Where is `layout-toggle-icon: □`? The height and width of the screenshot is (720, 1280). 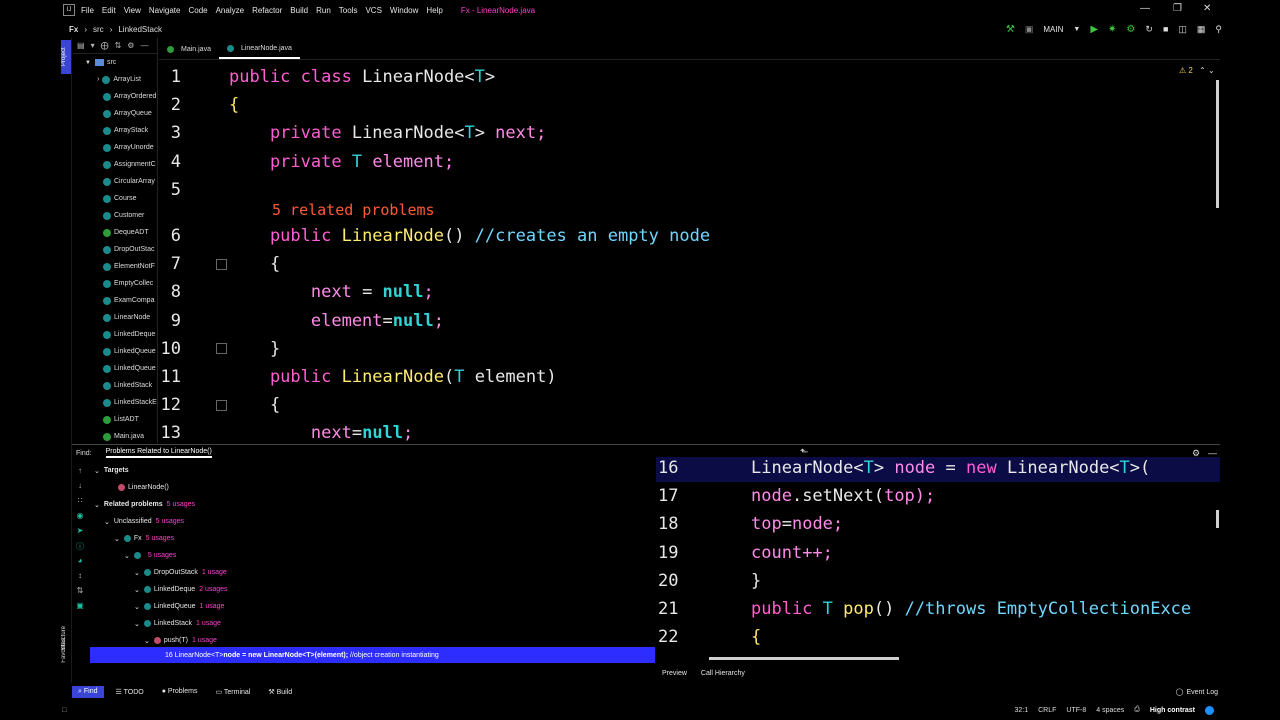
layout-toggle-icon: □ is located at coordinates (64, 710).